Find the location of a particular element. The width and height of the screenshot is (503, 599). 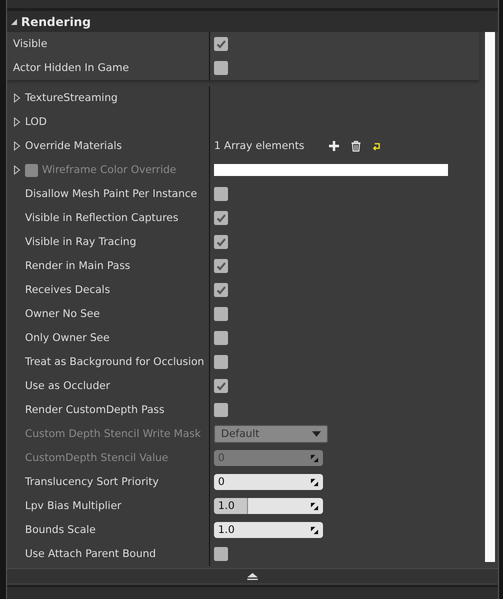

property-label: Render CustomDepth Pass is located at coordinates (94, 410).